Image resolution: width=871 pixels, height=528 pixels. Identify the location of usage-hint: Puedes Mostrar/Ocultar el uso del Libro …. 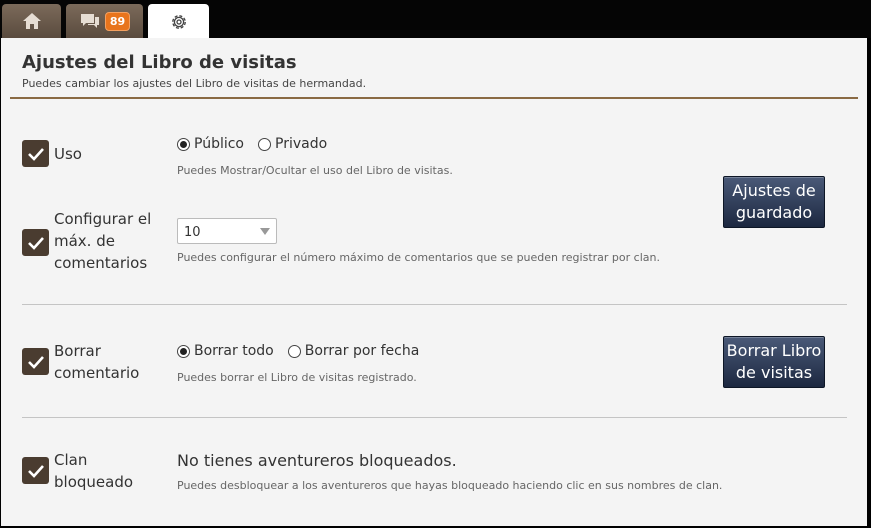
(315, 170).